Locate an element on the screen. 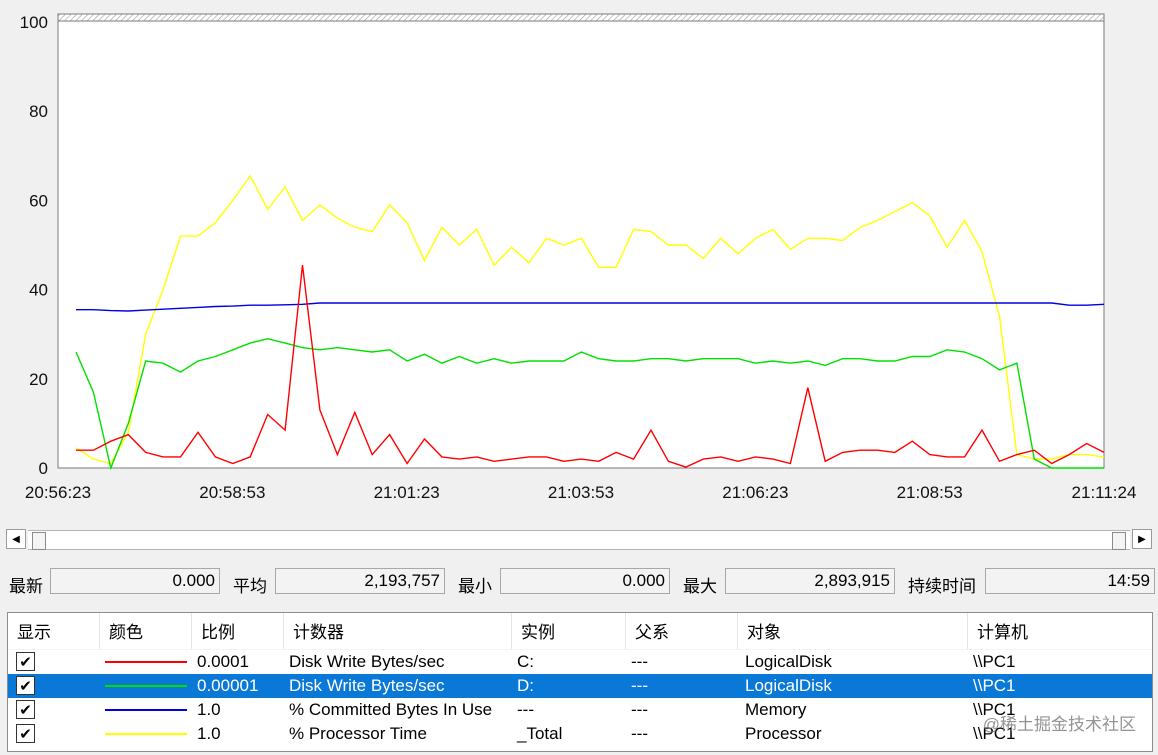 Image resolution: width=1158 pixels, height=755 pixels. header-color: 颜色 is located at coordinates (146, 631).